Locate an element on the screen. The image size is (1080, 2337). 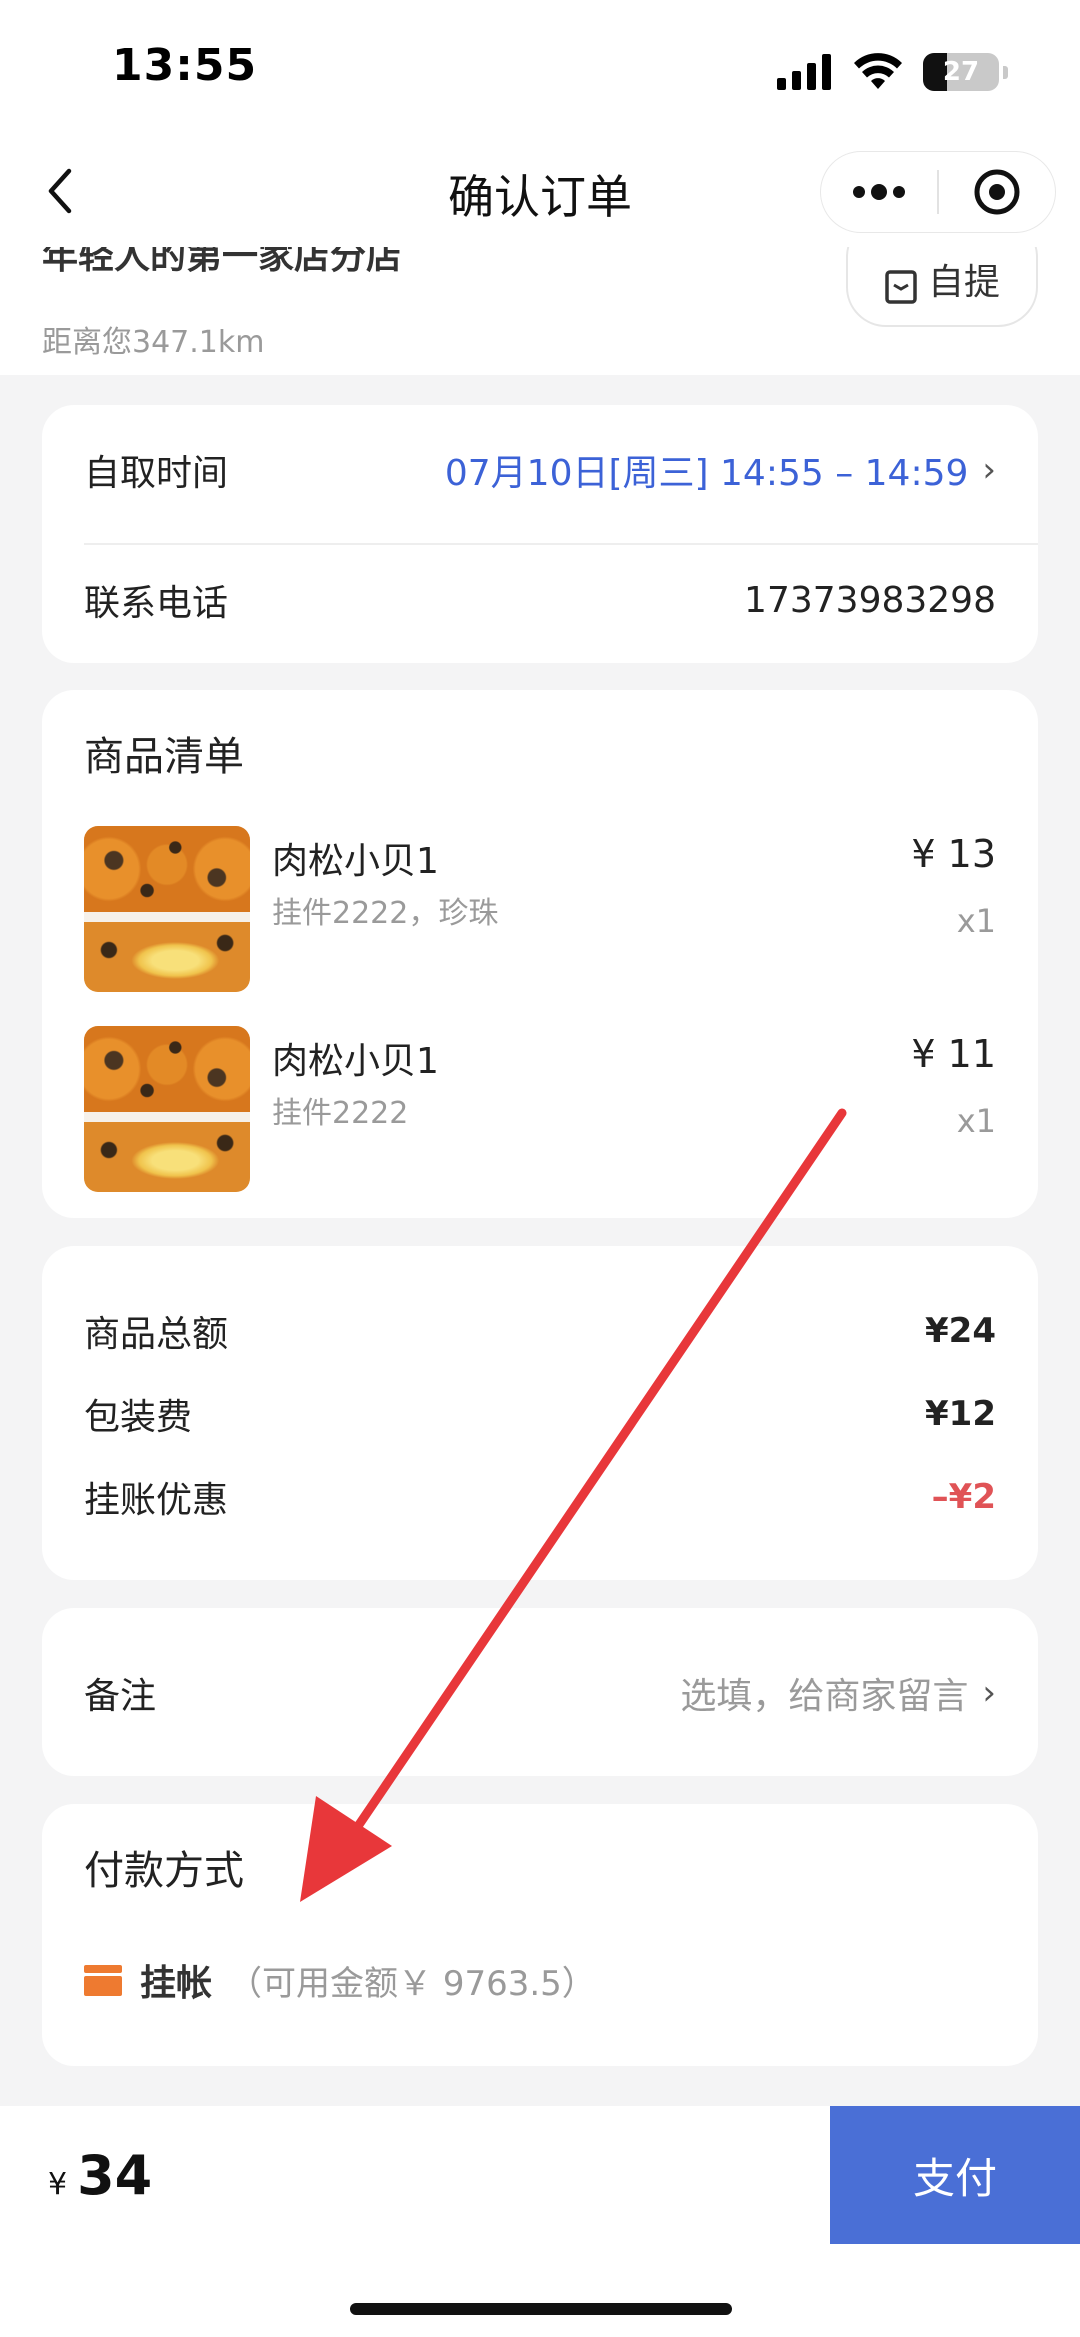
subtotal-value: ¥24 is located at coordinates (960, 1331).